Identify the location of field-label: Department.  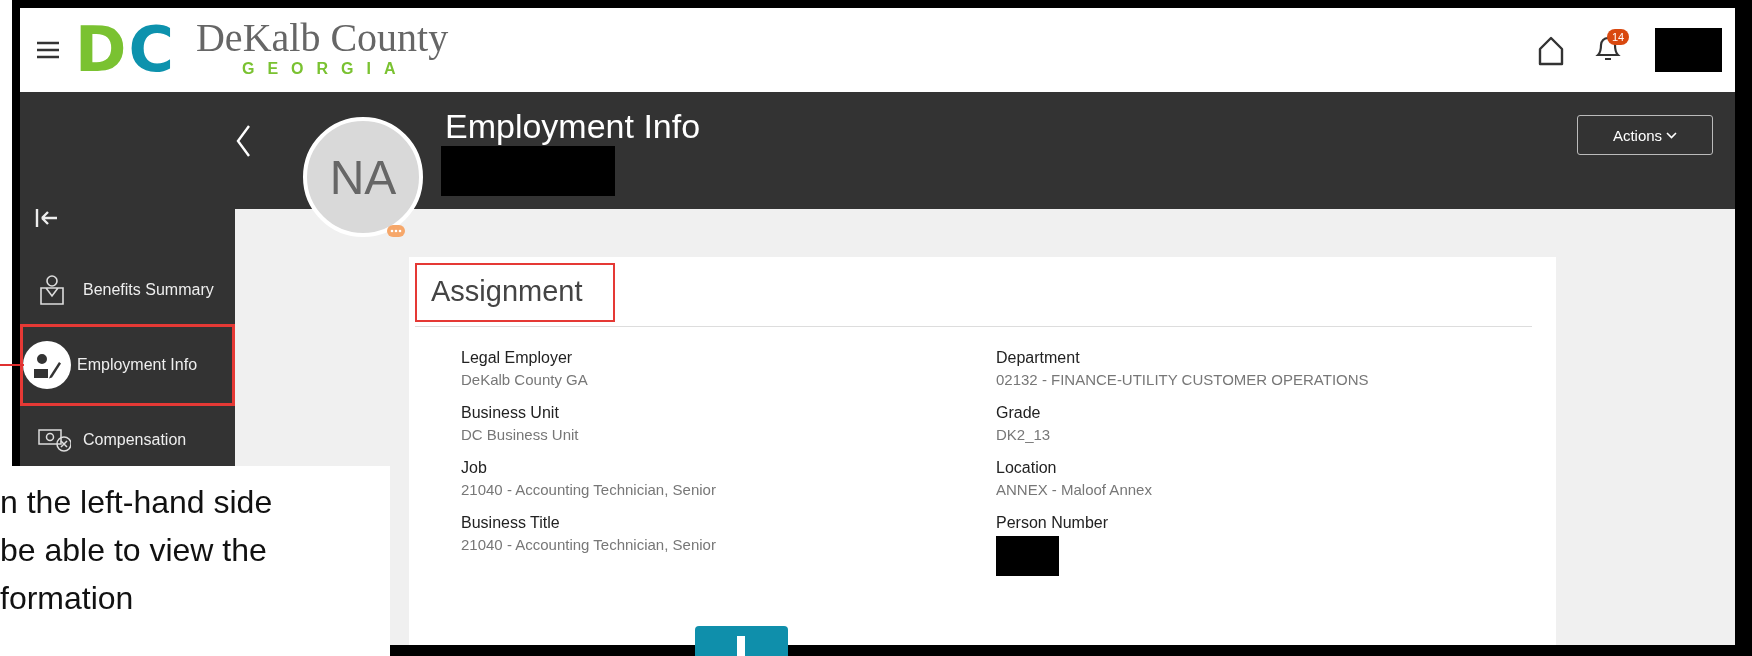
(1038, 358).